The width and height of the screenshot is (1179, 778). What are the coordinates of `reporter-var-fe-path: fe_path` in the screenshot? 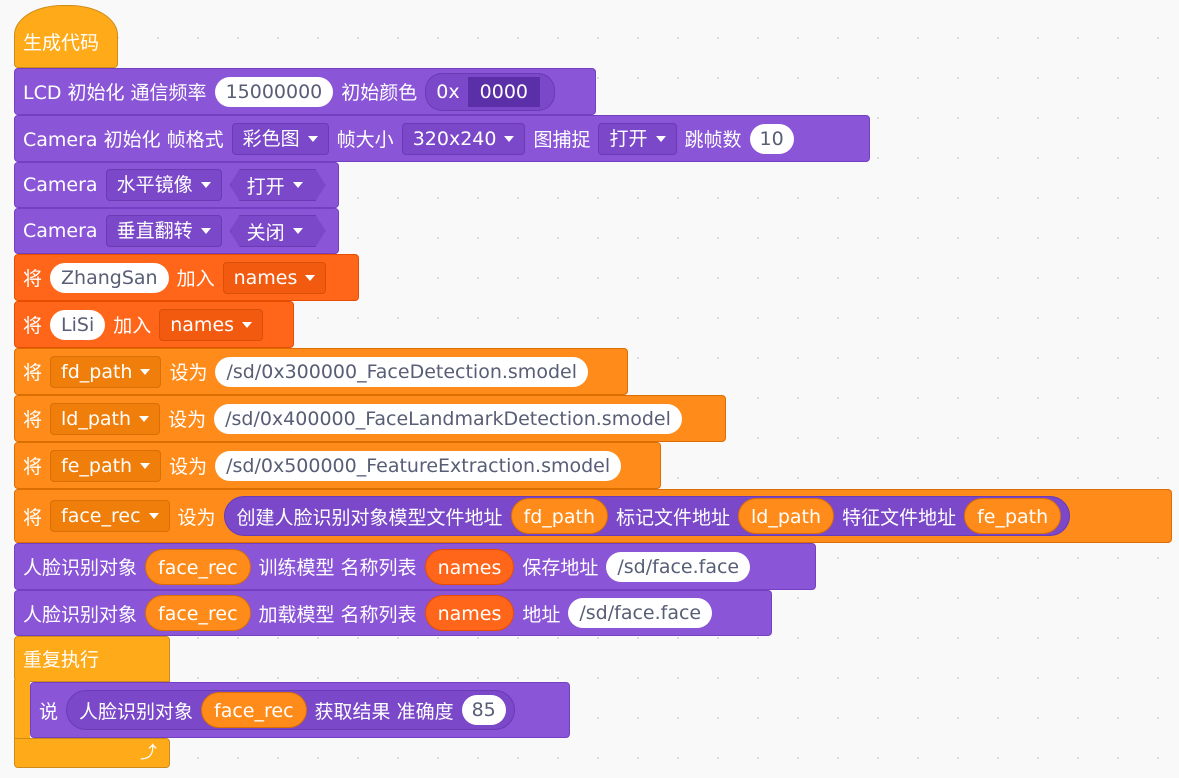 It's located at (1013, 516).